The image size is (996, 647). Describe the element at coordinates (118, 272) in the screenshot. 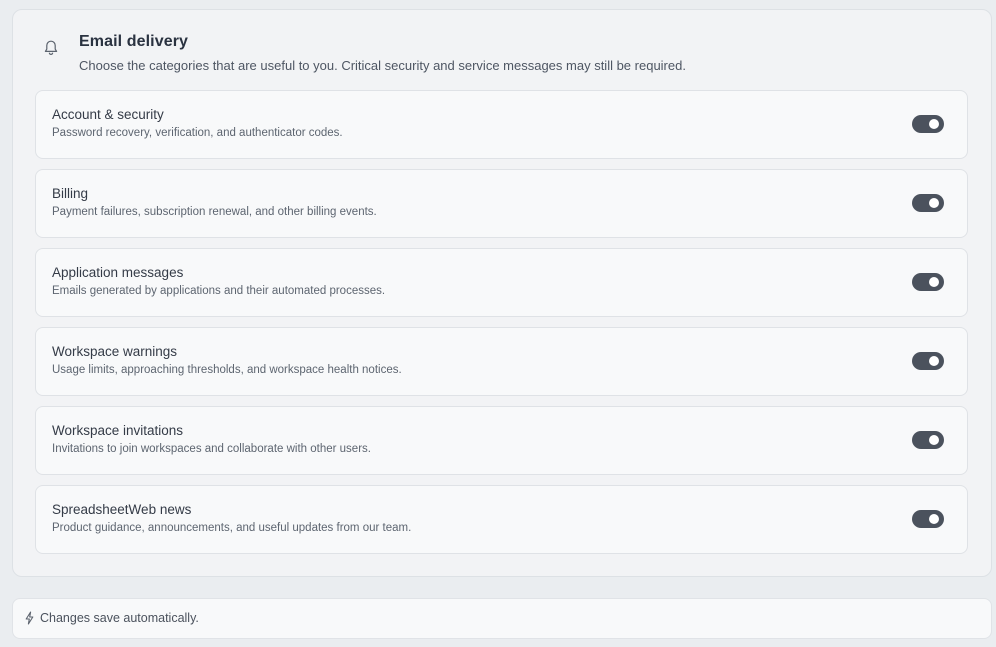

I see `category-label: Application messages` at that location.